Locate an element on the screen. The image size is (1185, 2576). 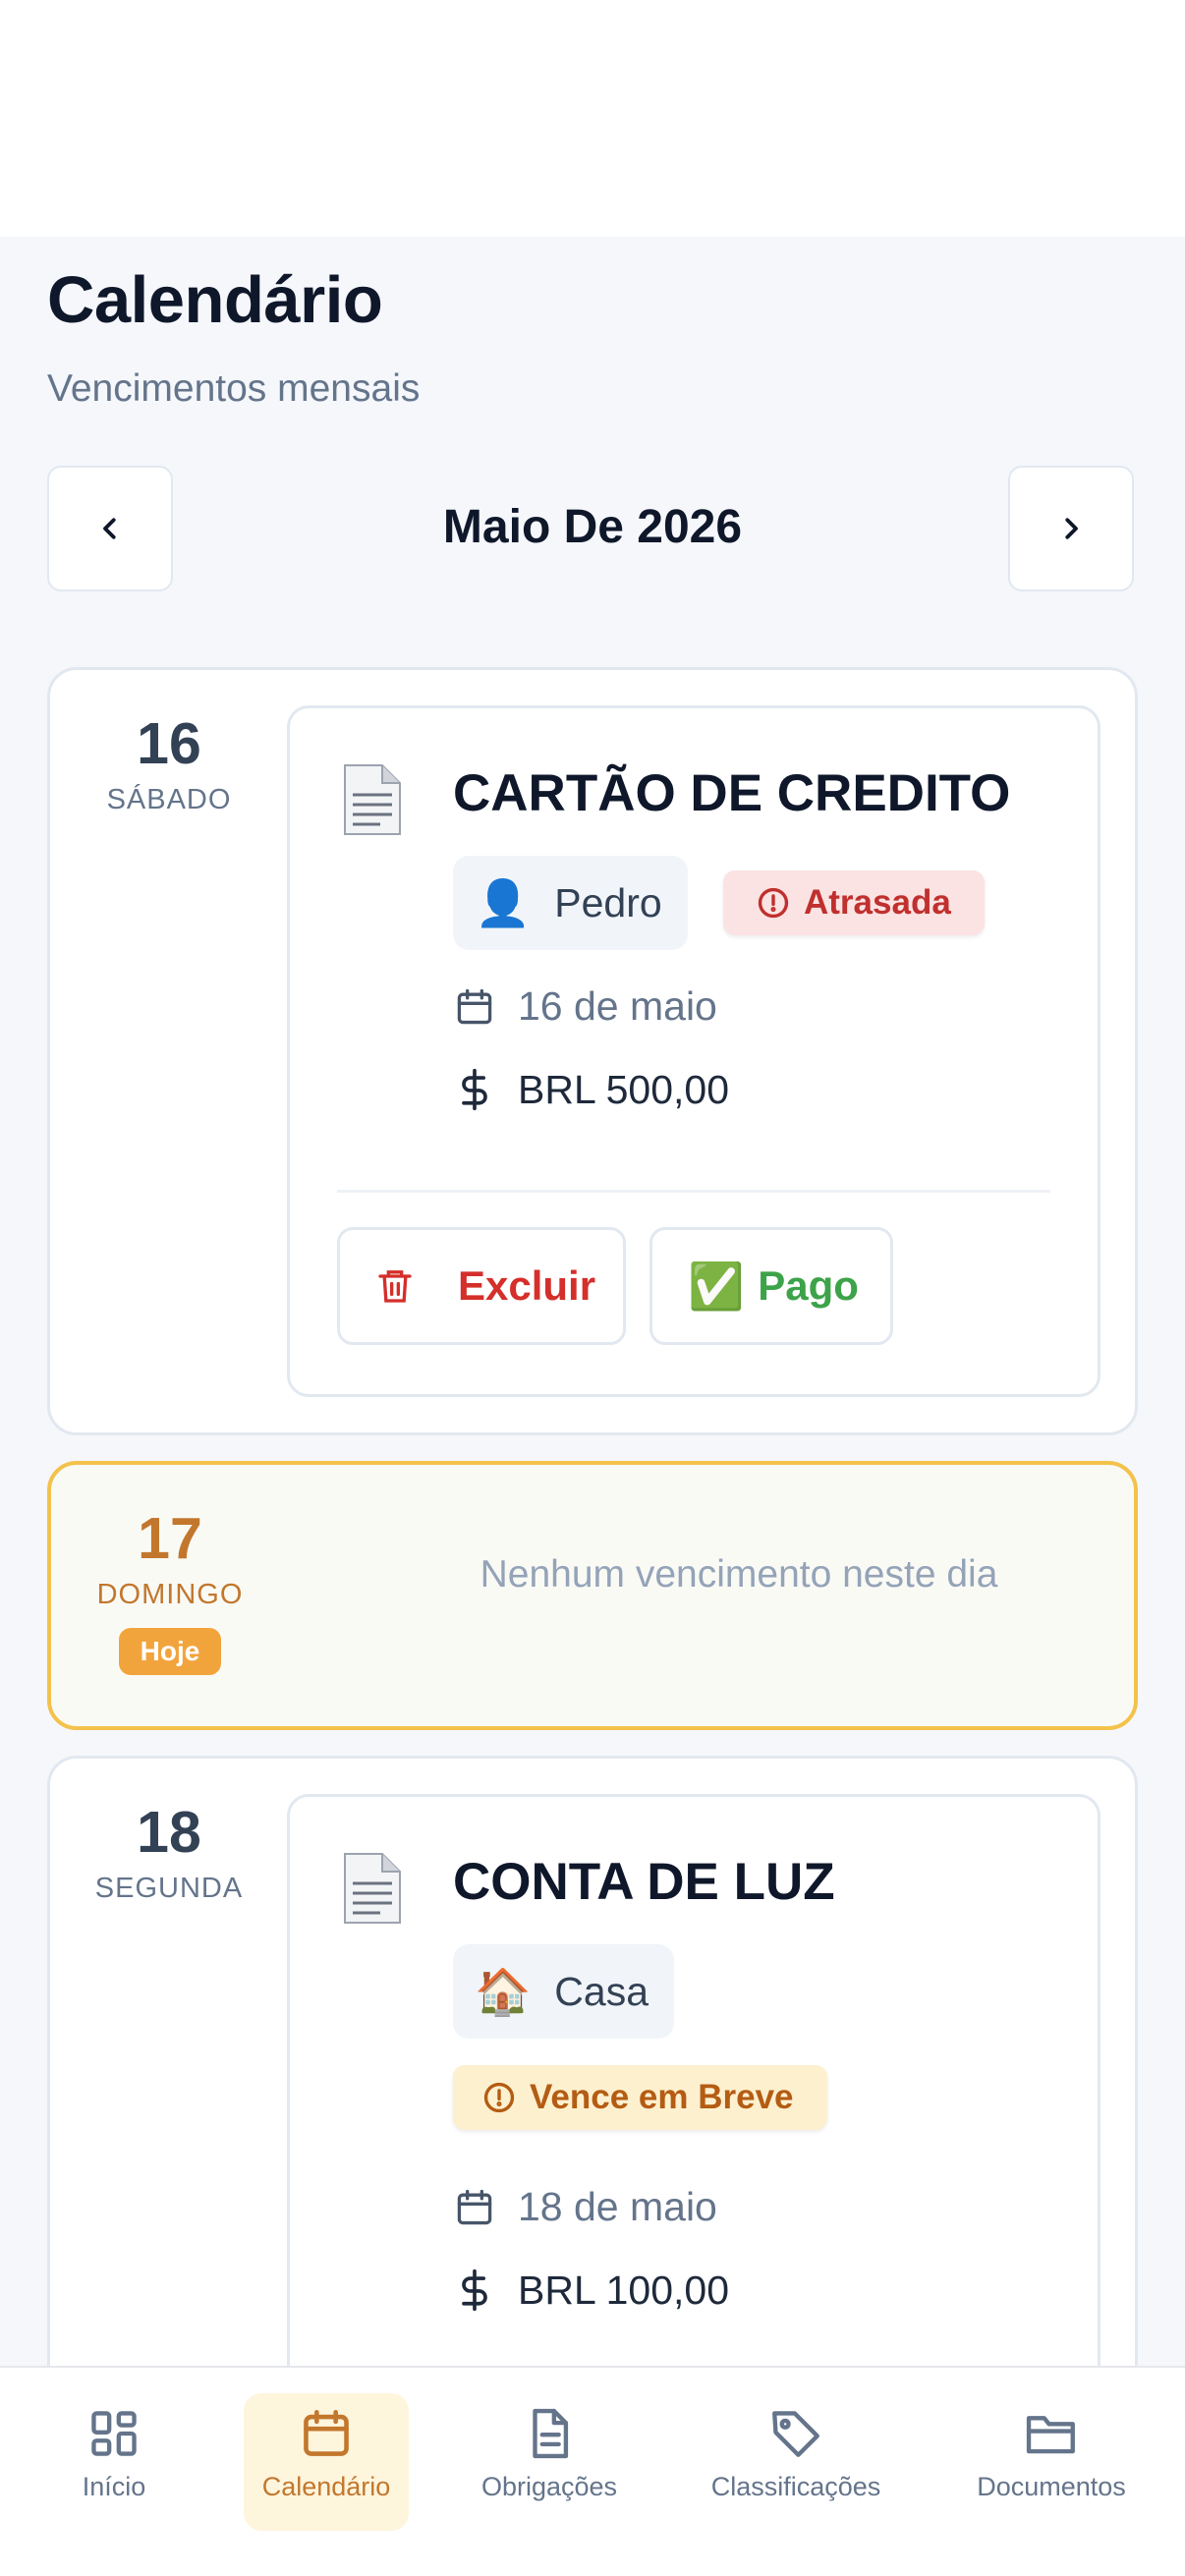
due-date-row: 16 de maio is located at coordinates (585, 1006).